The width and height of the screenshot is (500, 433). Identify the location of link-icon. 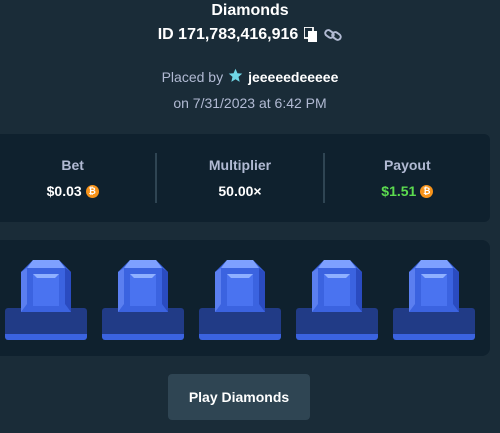
(333, 35).